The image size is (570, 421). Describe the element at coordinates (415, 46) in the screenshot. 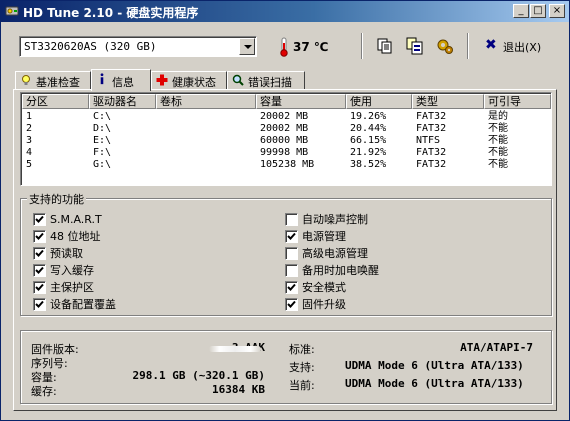

I see `copy-all-icon` at that location.